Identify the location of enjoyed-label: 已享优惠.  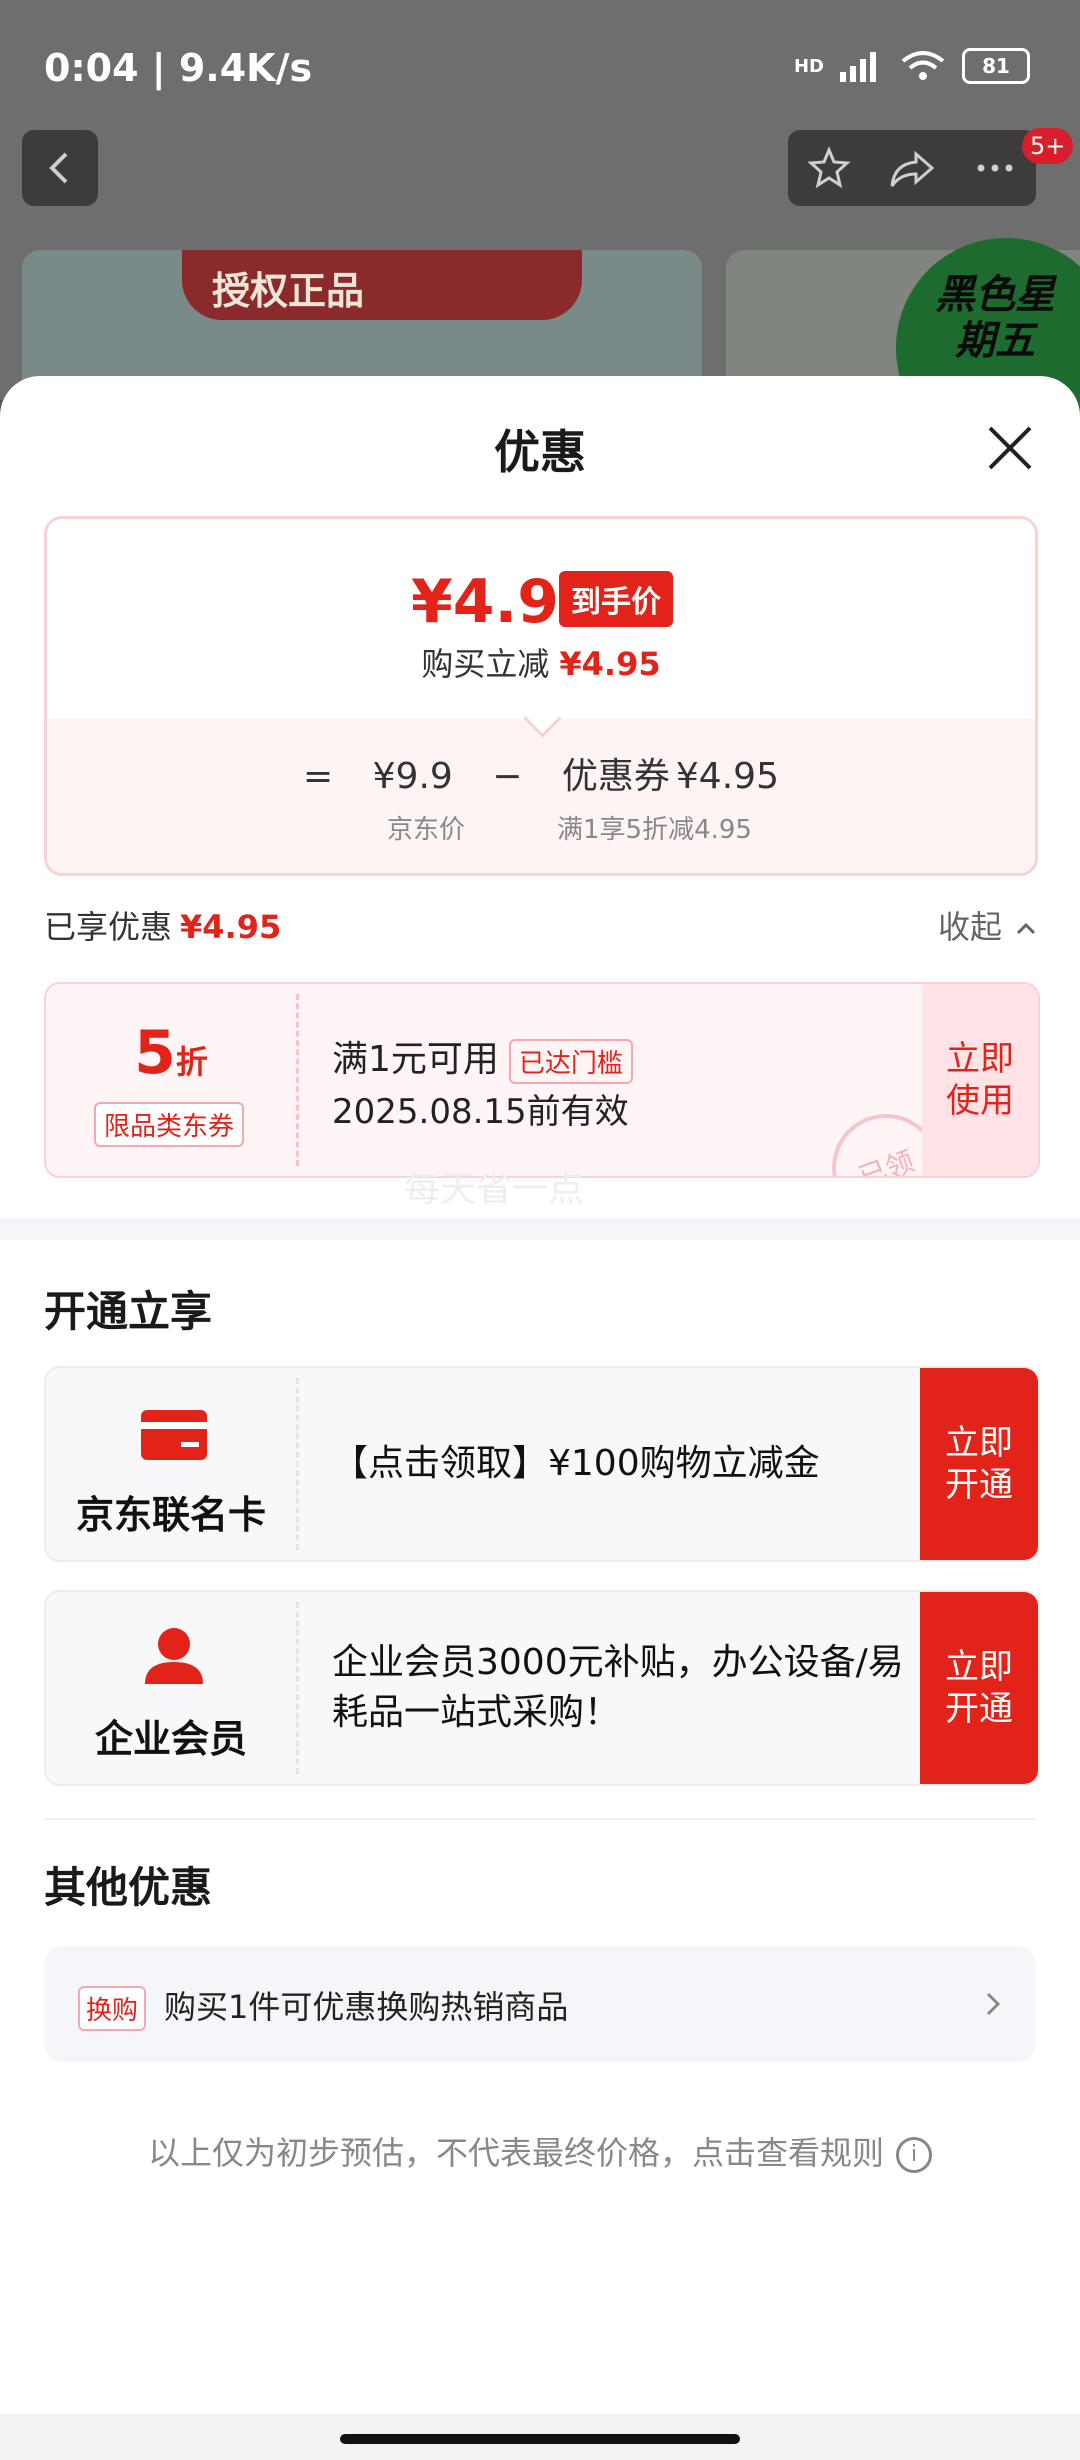
(108, 927).